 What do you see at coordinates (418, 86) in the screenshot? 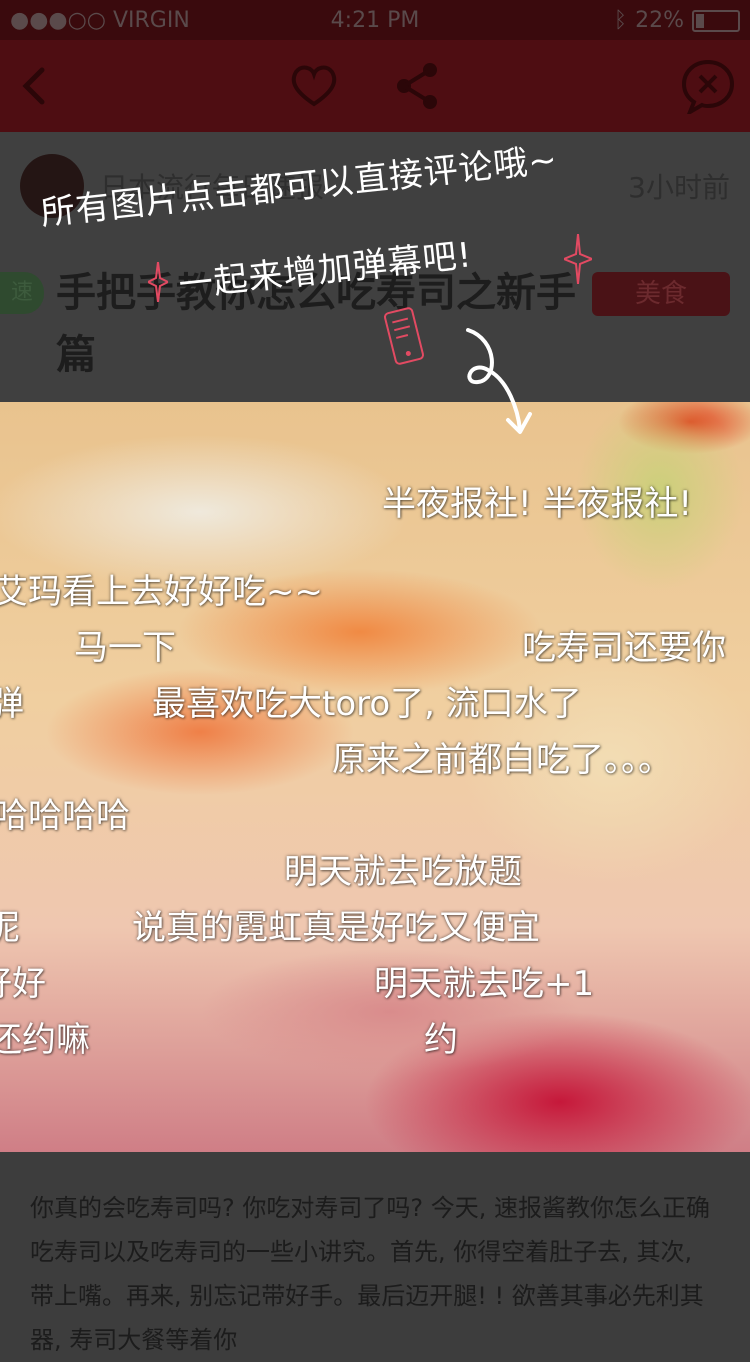
I see `share-icon` at bounding box center [418, 86].